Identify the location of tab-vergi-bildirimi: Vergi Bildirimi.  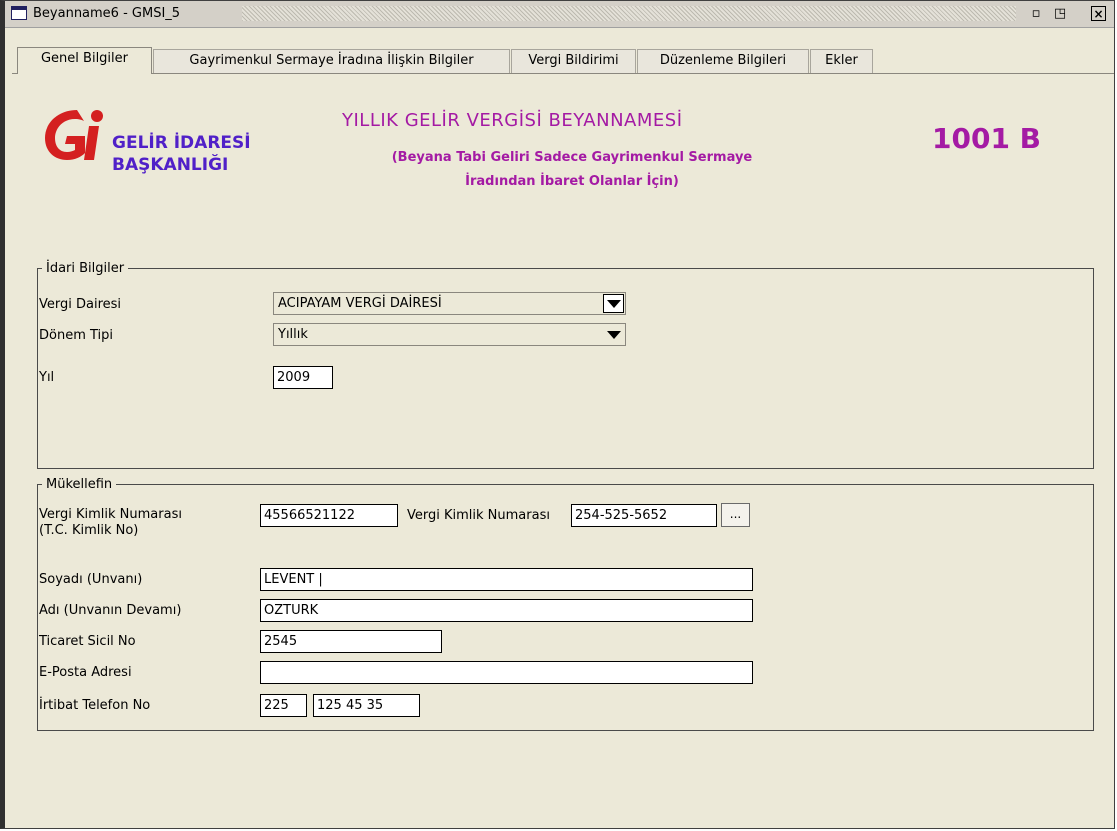
(573, 61).